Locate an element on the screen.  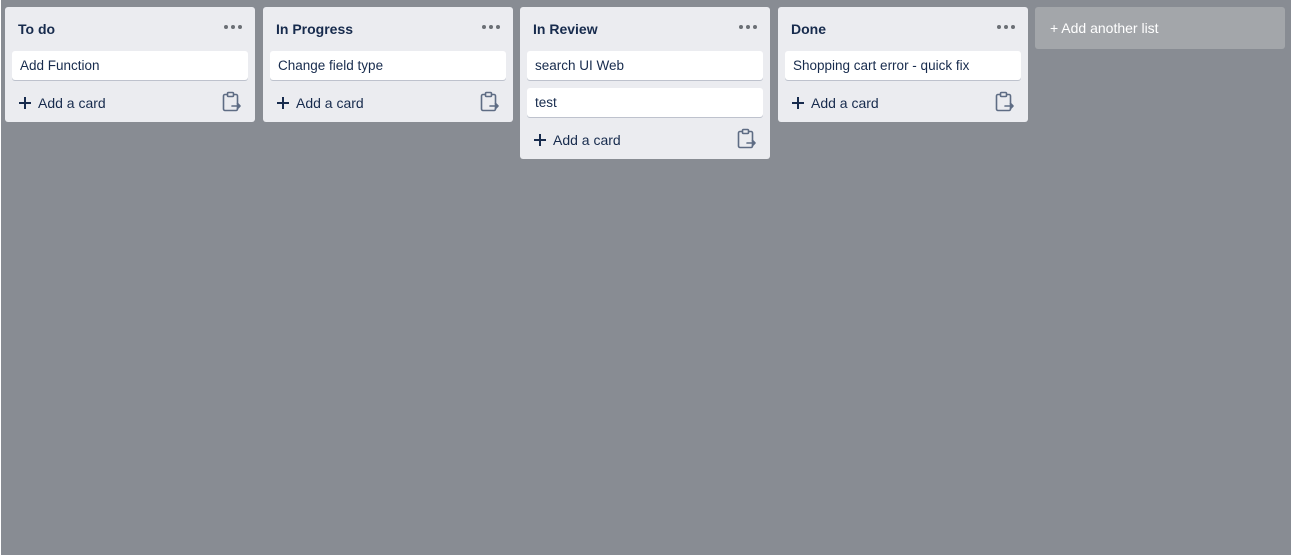
list-header: To do is located at coordinates (130, 29).